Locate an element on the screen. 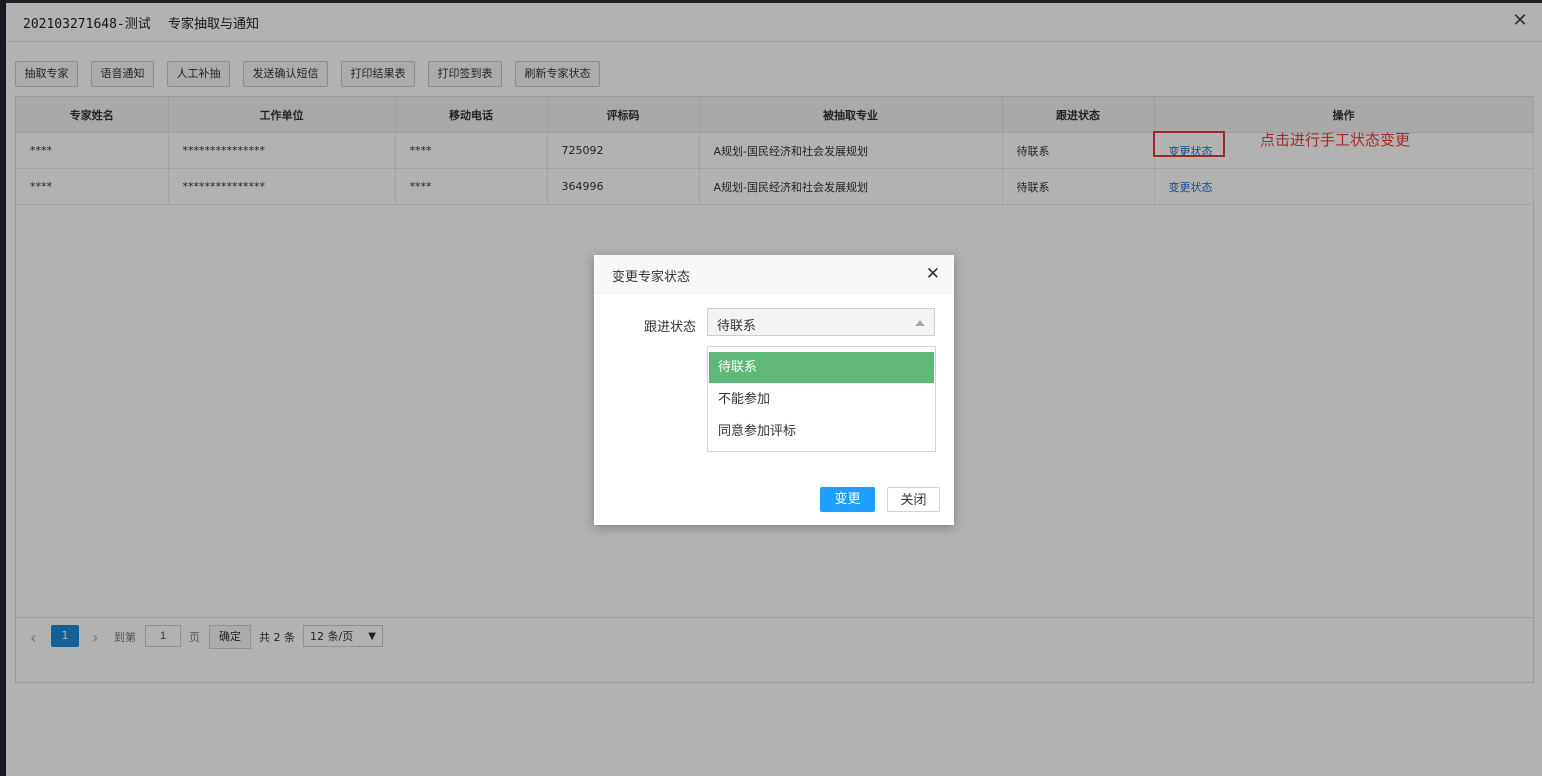 Image resolution: width=1542 pixels, height=776 pixels. option-cannot-attend: 不能参加 is located at coordinates (821, 399).